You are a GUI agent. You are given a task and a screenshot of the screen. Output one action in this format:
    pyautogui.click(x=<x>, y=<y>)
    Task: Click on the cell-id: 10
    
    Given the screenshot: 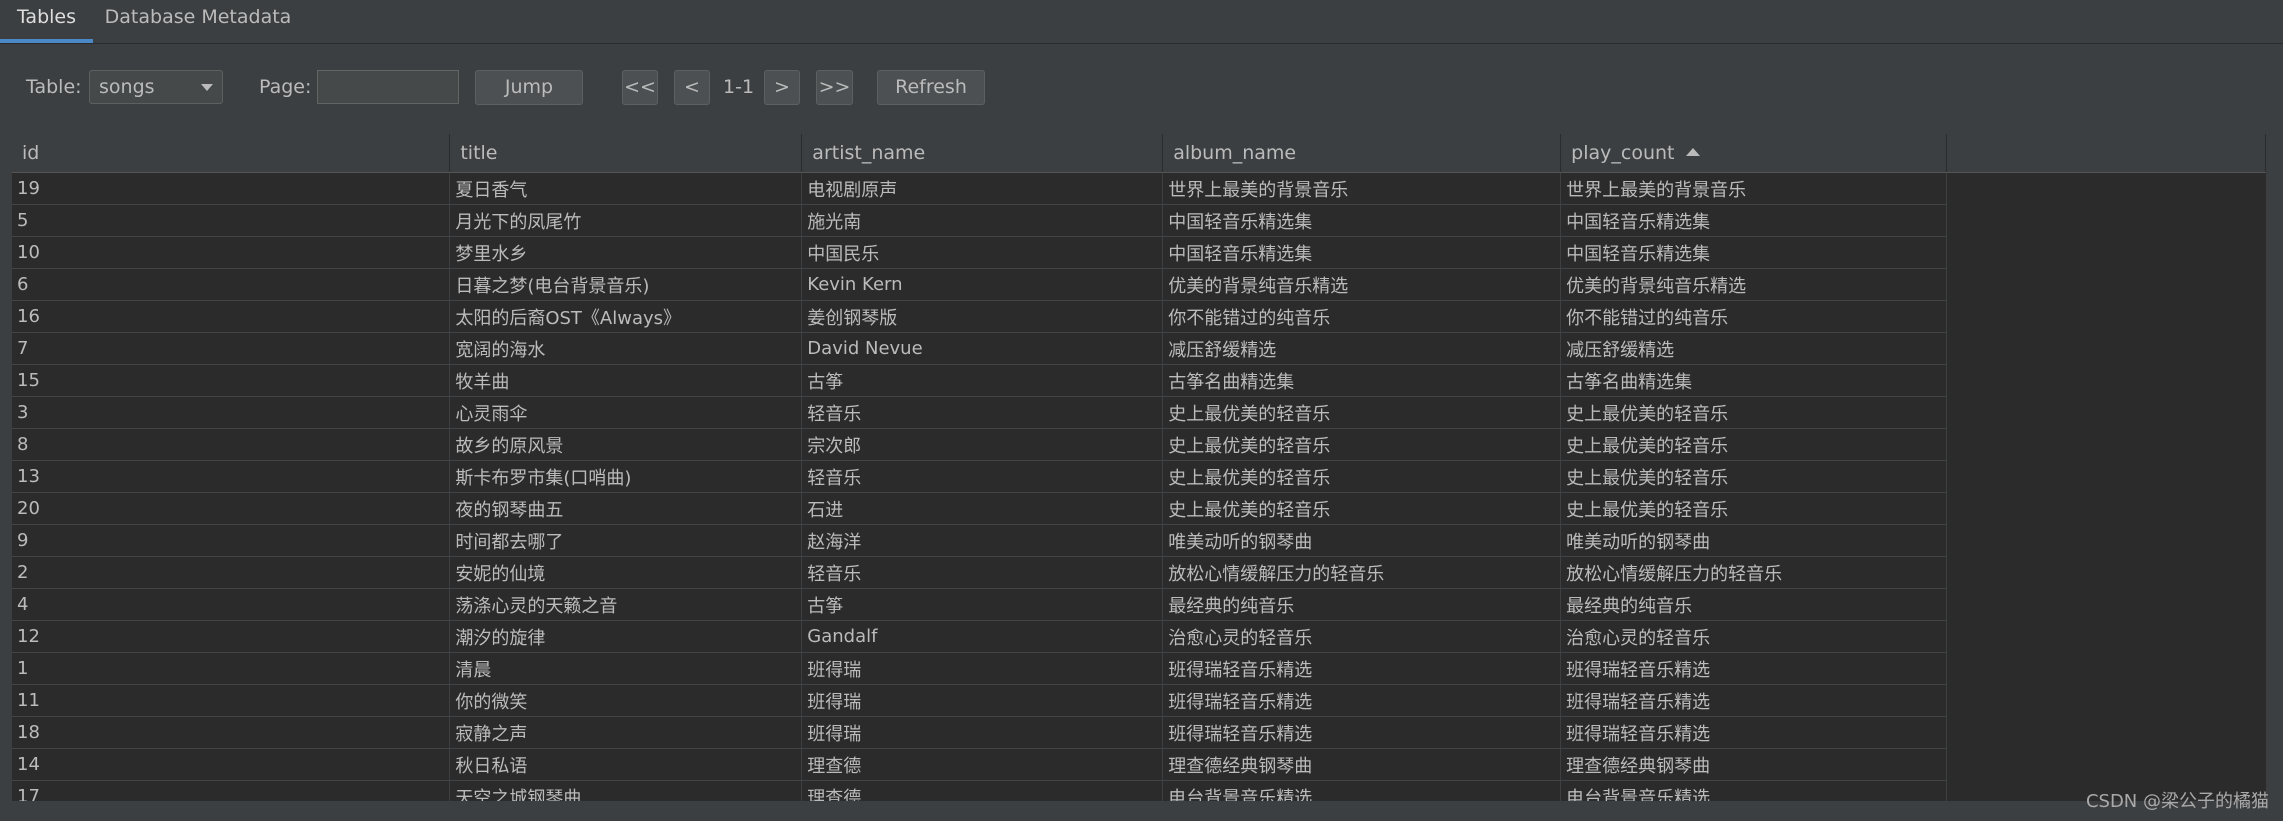 What is the action you would take?
    pyautogui.click(x=231, y=252)
    